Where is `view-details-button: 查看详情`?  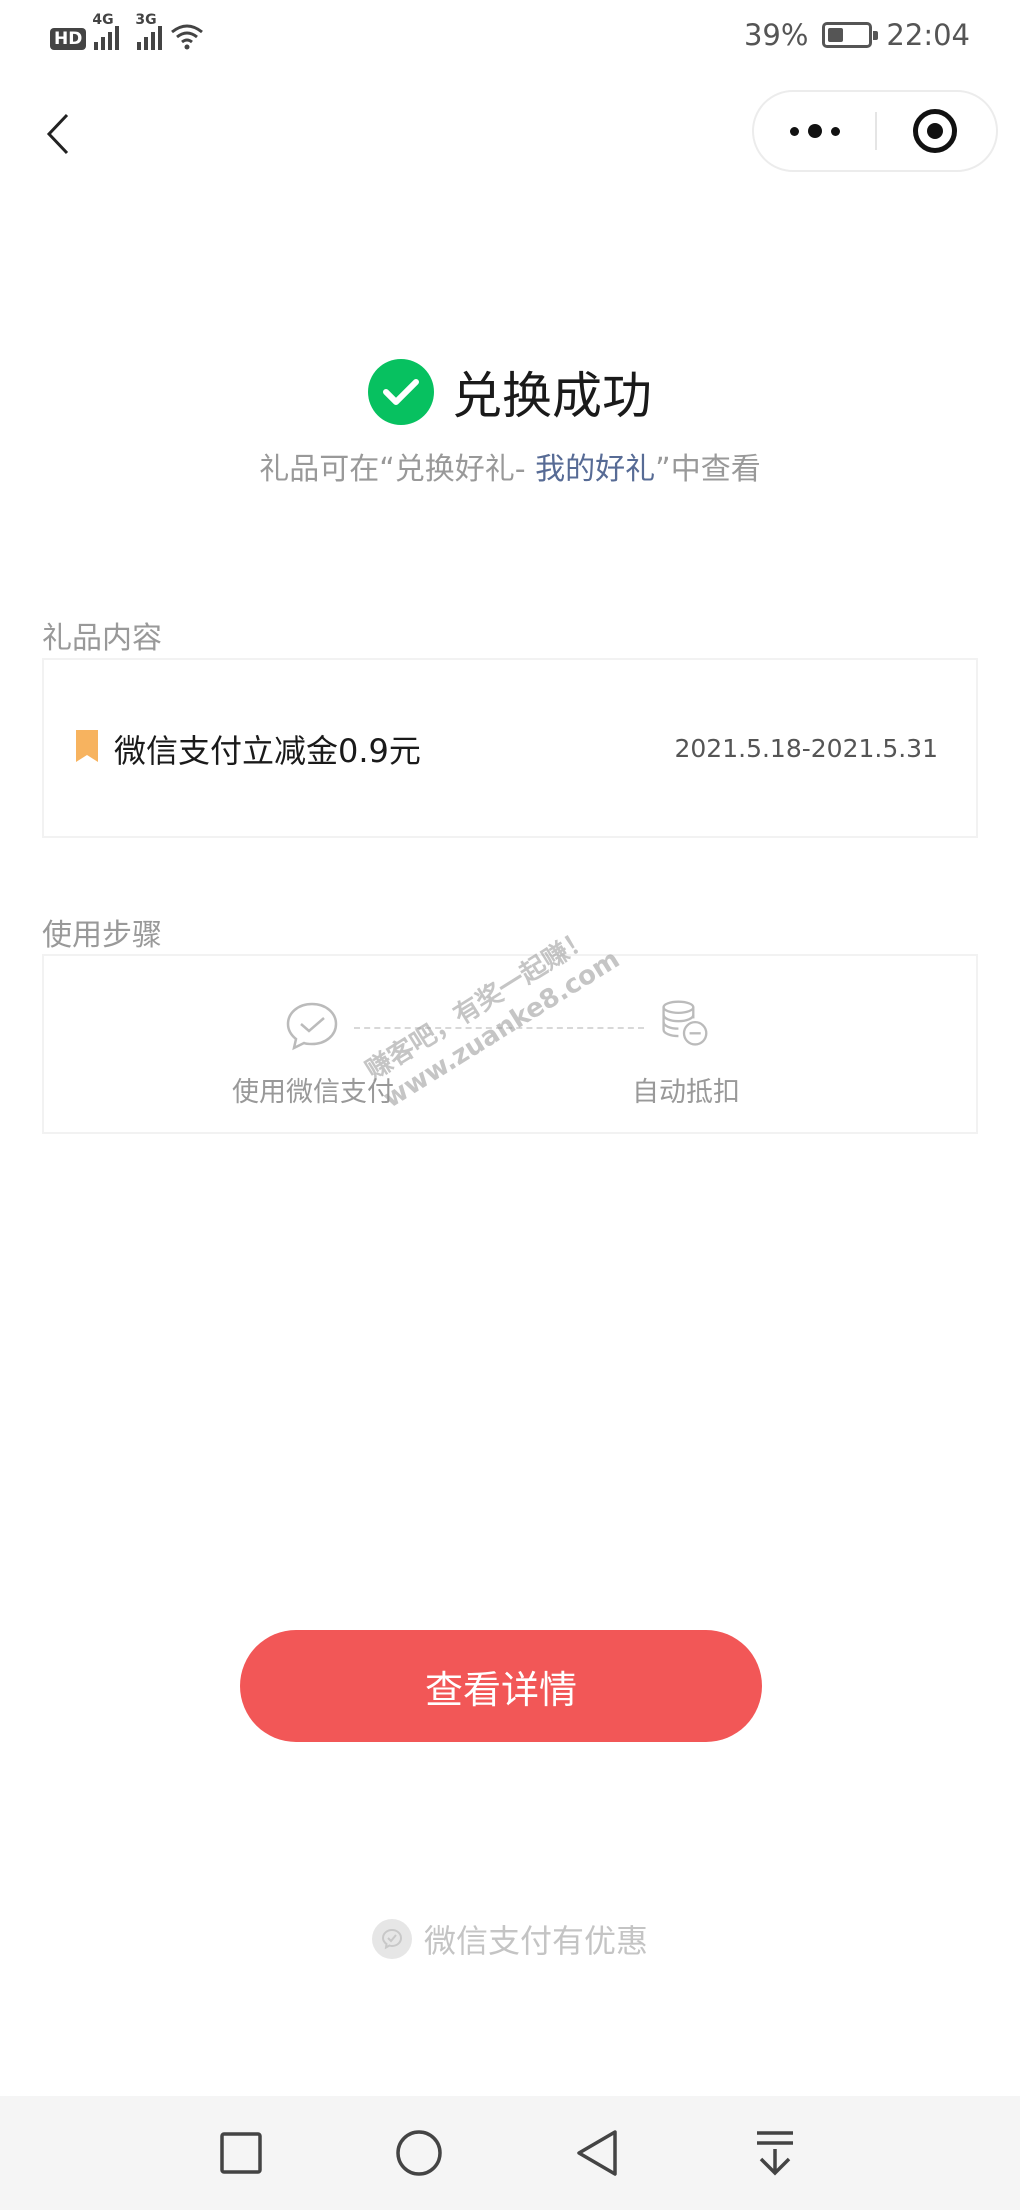
view-details-button: 查看详情 is located at coordinates (501, 1686).